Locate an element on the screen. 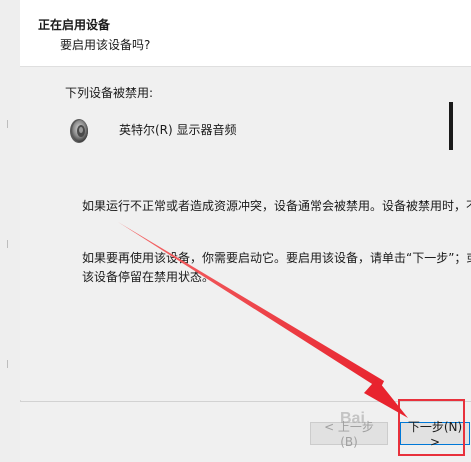 The height and width of the screenshot is (462, 471). background-window-edge is located at coordinates (451, 126).